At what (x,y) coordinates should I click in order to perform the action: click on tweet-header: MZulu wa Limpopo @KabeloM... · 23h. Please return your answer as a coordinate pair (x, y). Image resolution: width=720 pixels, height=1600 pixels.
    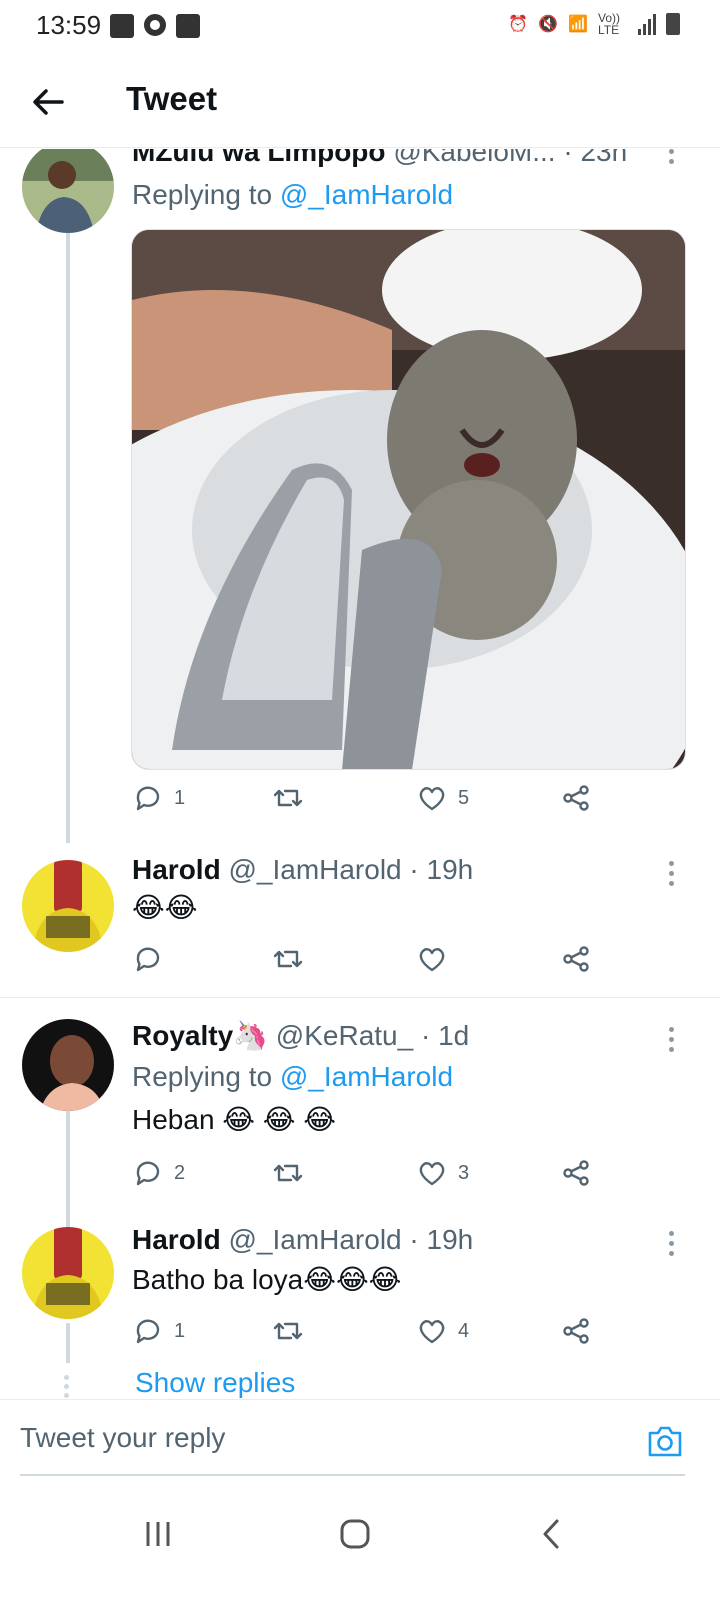
    Looking at the image, I should click on (379, 159).